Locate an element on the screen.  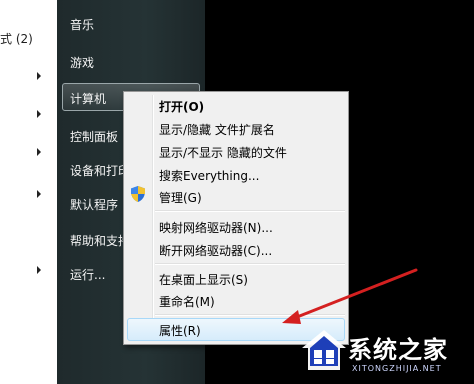
watermark: 系统之家 XITONGZHIJIA.NET is located at coordinates (383, 352).